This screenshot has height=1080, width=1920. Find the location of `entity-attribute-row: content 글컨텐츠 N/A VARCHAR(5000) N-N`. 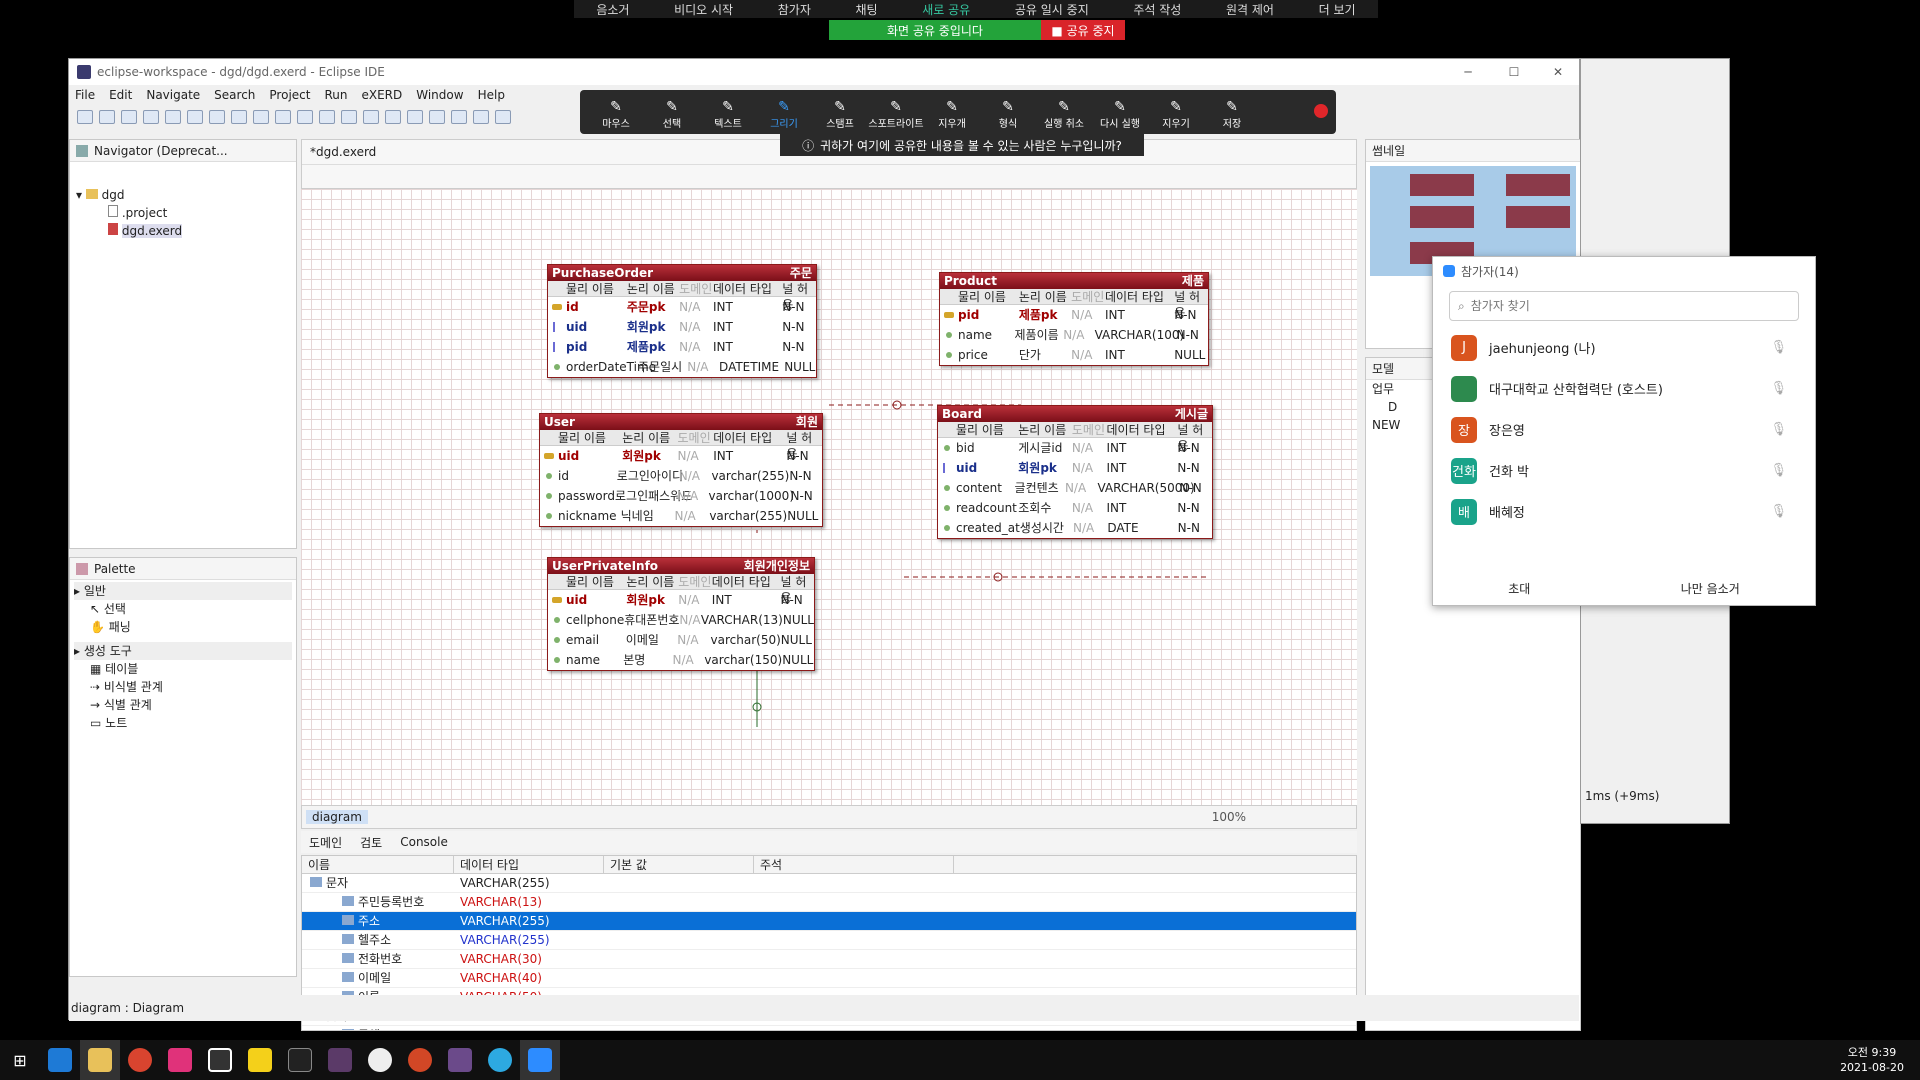

entity-attribute-row: content 글컨텐츠 N/A VARCHAR(5000) N-N is located at coordinates (1075, 488).